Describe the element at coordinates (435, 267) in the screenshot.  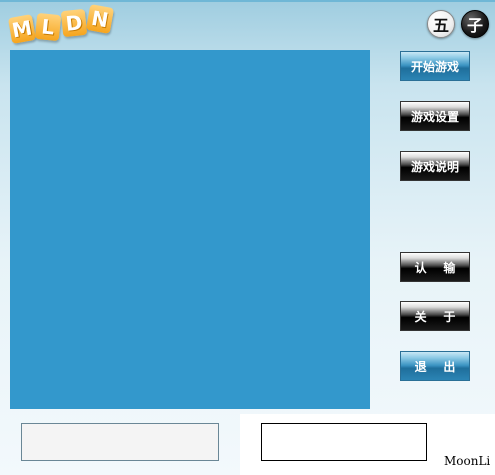
I see `resign-button: 认 输` at that location.